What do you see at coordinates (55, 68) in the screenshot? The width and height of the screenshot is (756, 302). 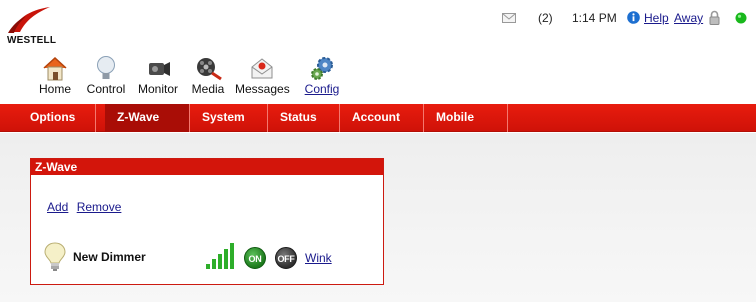 I see `house-icon` at bounding box center [55, 68].